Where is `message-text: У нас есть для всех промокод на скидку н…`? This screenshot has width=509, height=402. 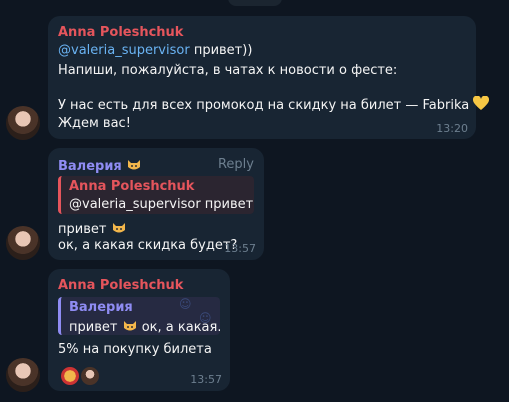 message-text: У нас есть для всех промокод на скидку н… is located at coordinates (264, 105).